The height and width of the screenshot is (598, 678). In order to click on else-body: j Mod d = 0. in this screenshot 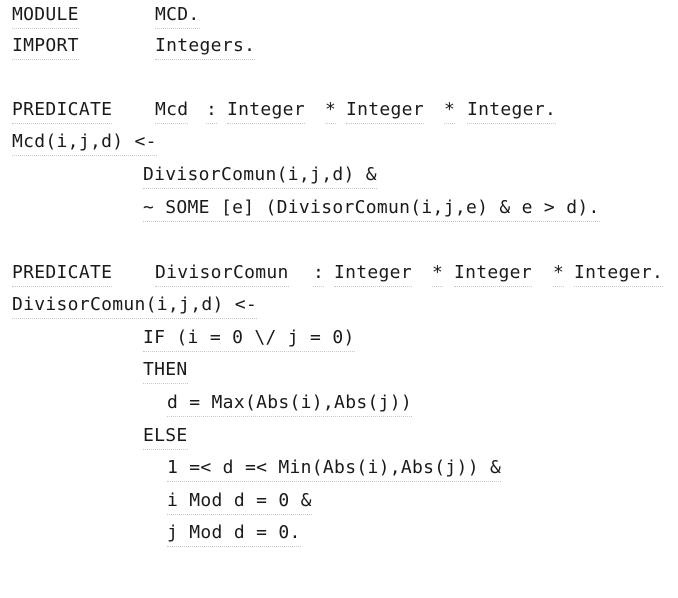, I will do `click(234, 533)`.